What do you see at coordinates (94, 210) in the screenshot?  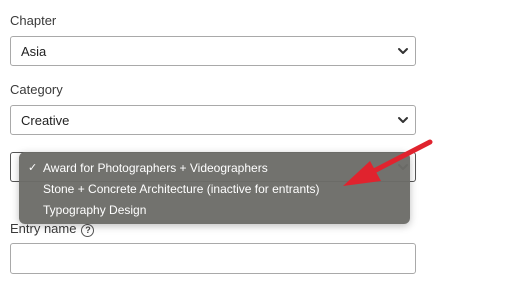 I see `dropdown-option: Typography Design` at bounding box center [94, 210].